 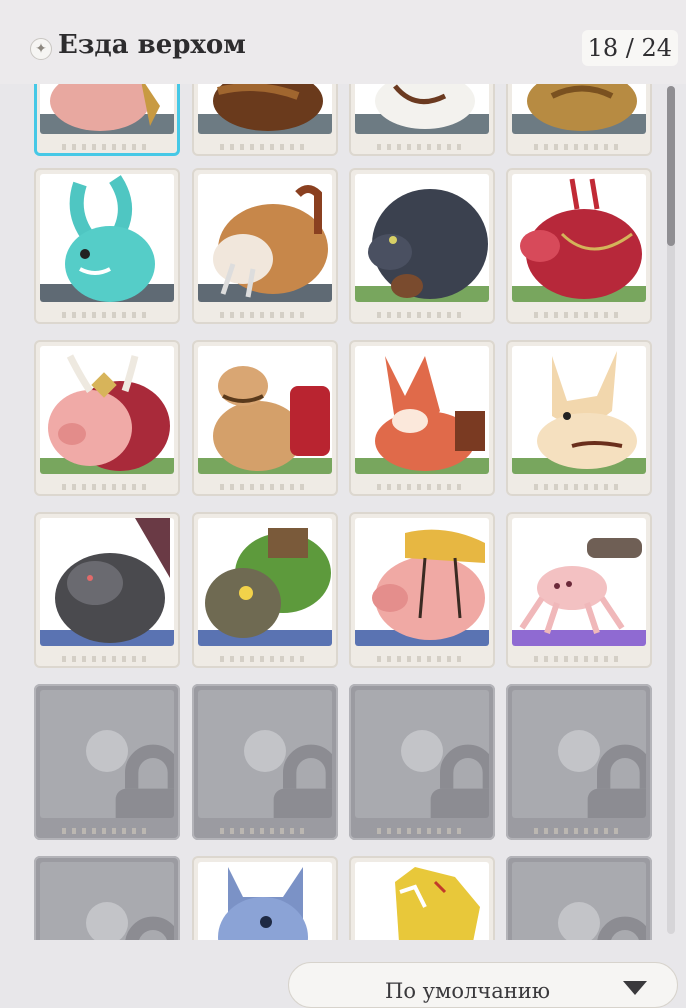 I want to click on sparkle-icon: ✦, so click(x=41, y=49).